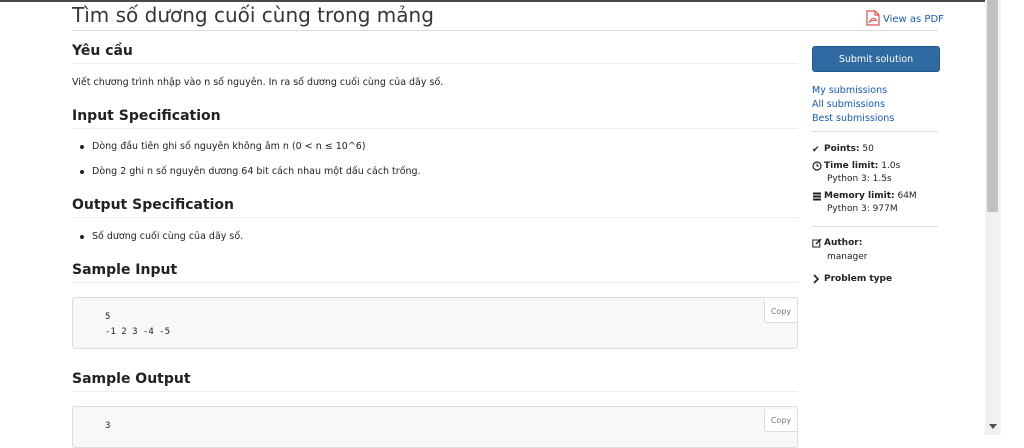  Describe the element at coordinates (435, 118) in the screenshot. I see `input-spec-heading: Input Specification` at that location.